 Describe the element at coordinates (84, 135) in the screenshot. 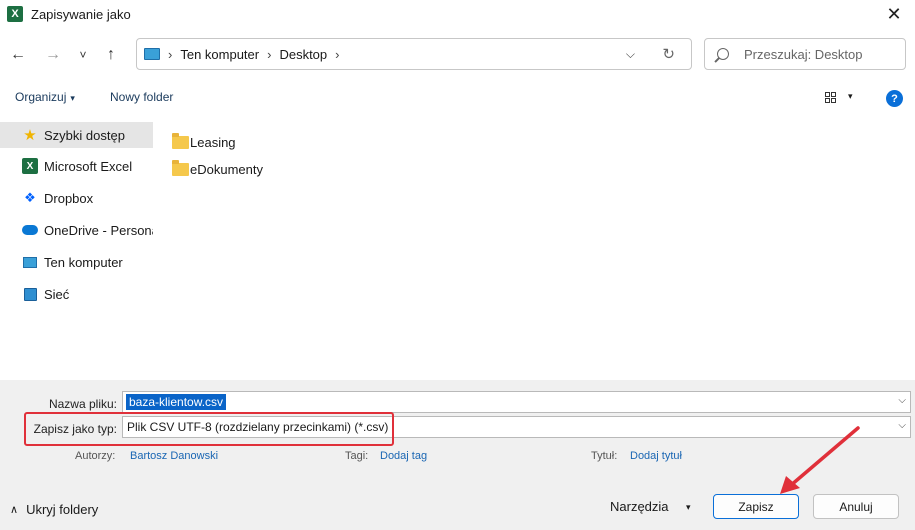

I see `sidebar-item-label: Szybki dostęp` at that location.